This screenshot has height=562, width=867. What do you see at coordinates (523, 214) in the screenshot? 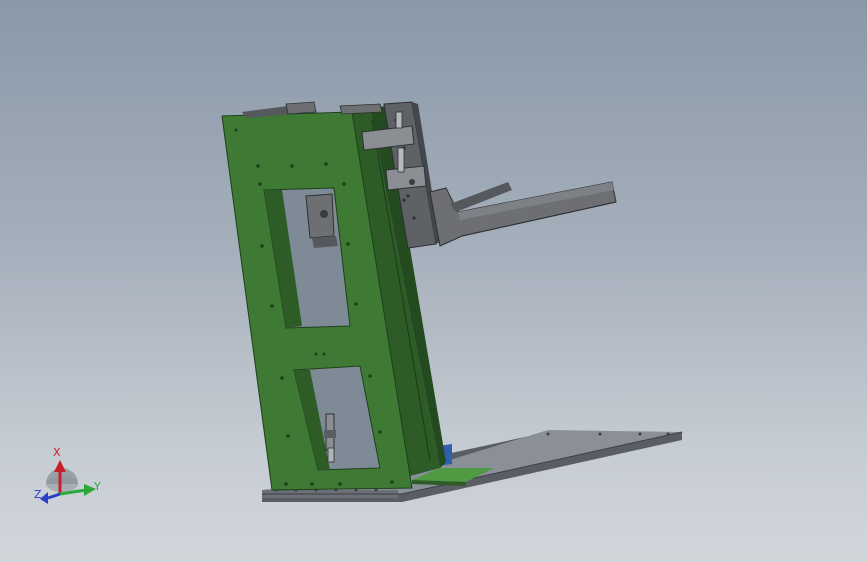
I see `fork-arm` at bounding box center [523, 214].